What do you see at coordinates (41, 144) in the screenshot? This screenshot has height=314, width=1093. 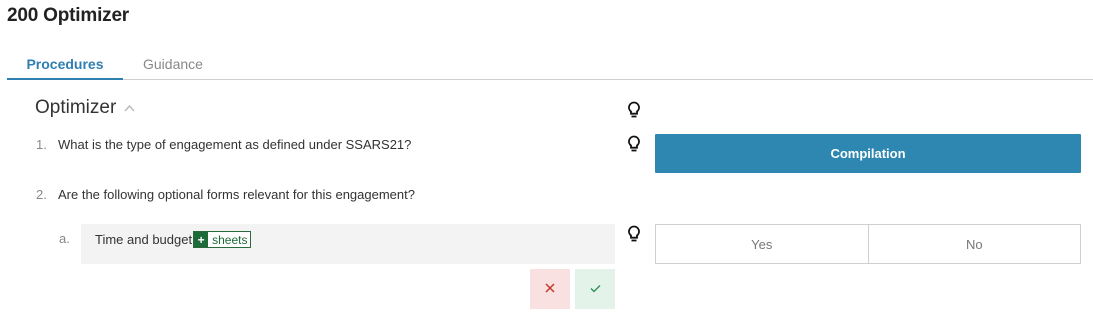 I see `question-number: 1.` at bounding box center [41, 144].